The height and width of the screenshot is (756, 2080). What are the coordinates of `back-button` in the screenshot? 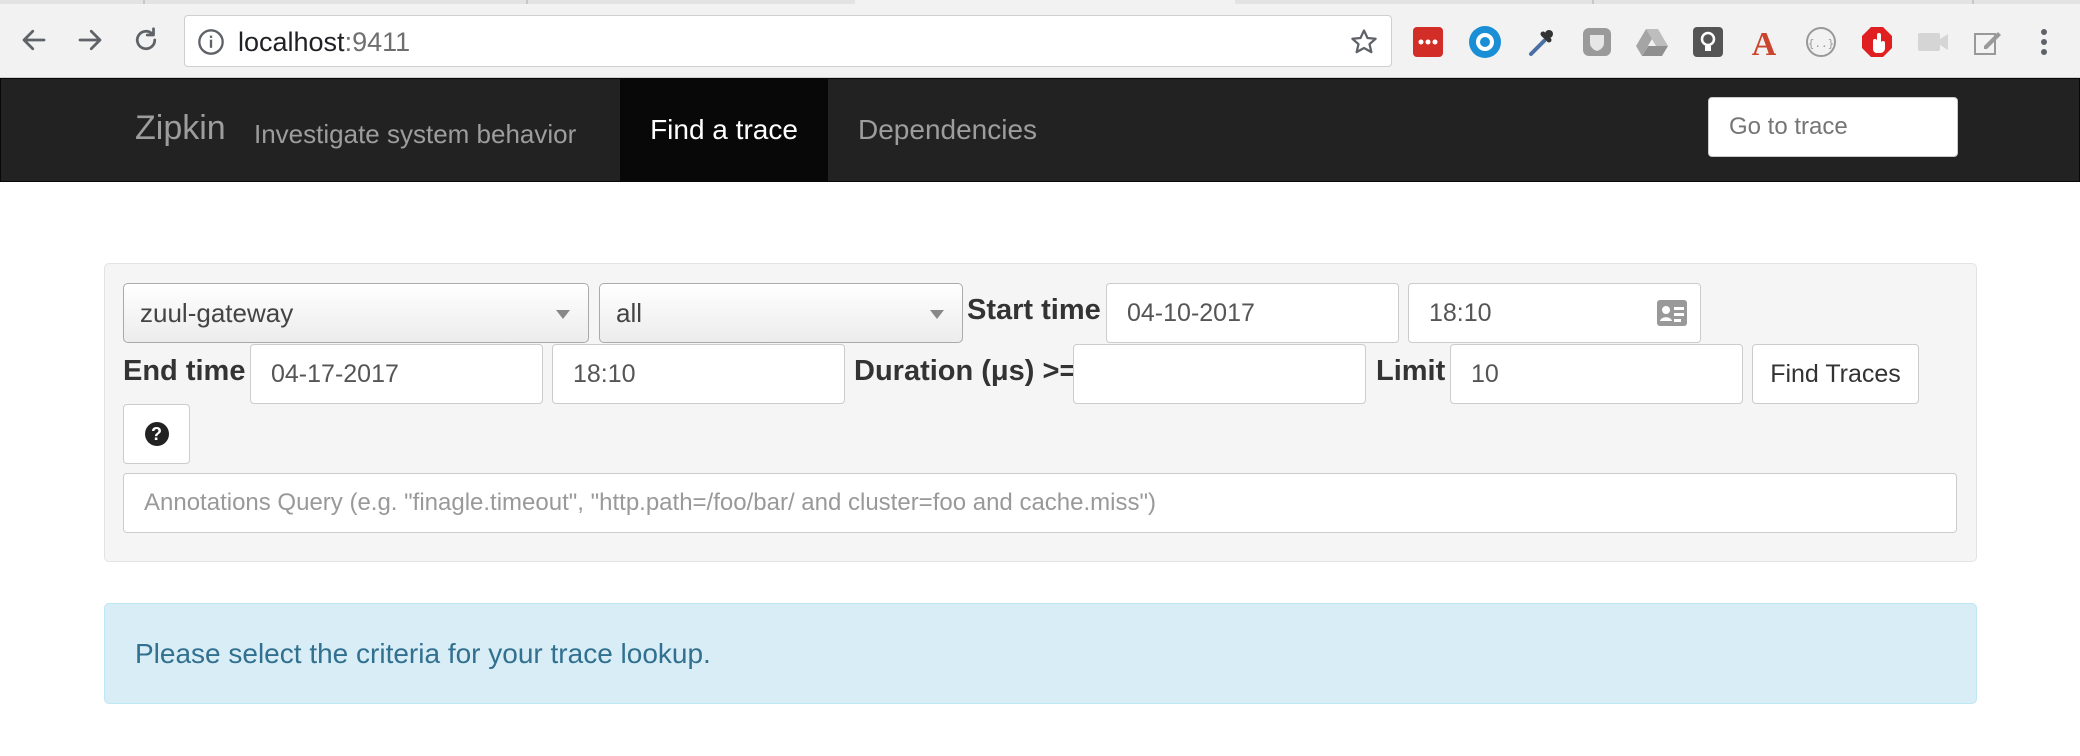 It's located at (34, 40).